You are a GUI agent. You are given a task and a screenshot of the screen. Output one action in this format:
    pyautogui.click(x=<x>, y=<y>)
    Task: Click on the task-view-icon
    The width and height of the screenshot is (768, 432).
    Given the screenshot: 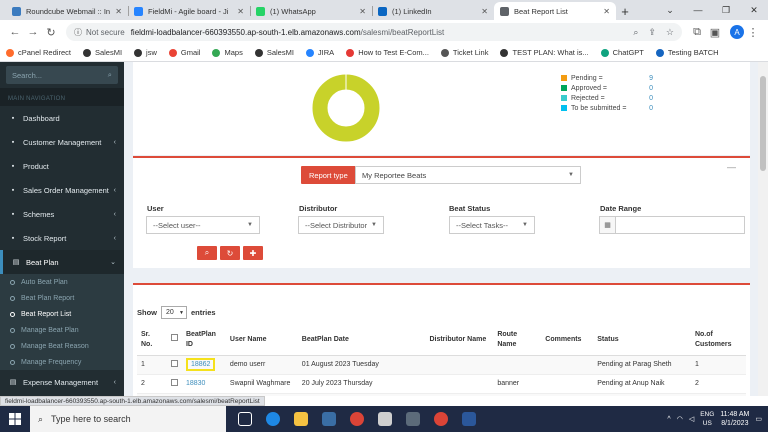 What is the action you would take?
    pyautogui.click(x=245, y=419)
    